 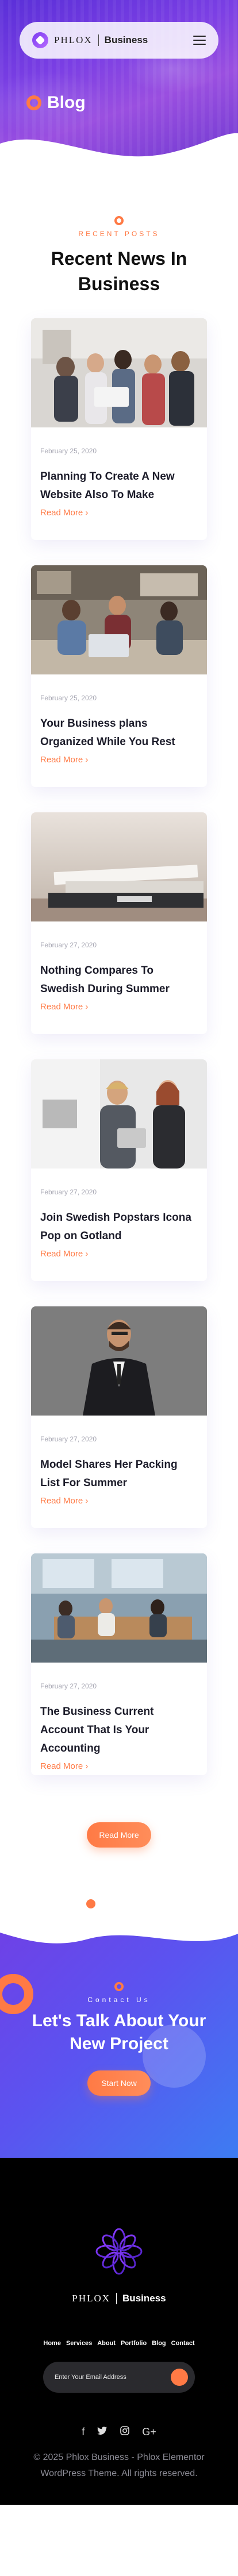 I want to click on hero-banner: PHLOX Business Blog, so click(x=119, y=86).